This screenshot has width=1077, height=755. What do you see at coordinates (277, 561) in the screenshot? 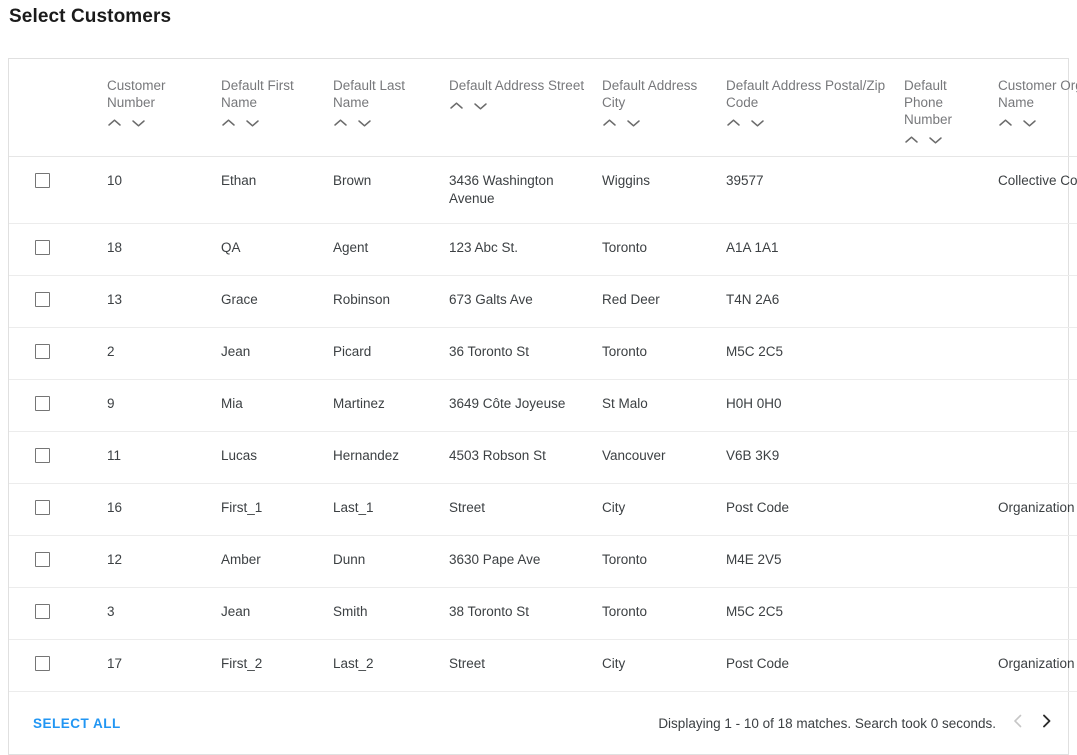
I see `cell-default-first-name: Amber` at bounding box center [277, 561].